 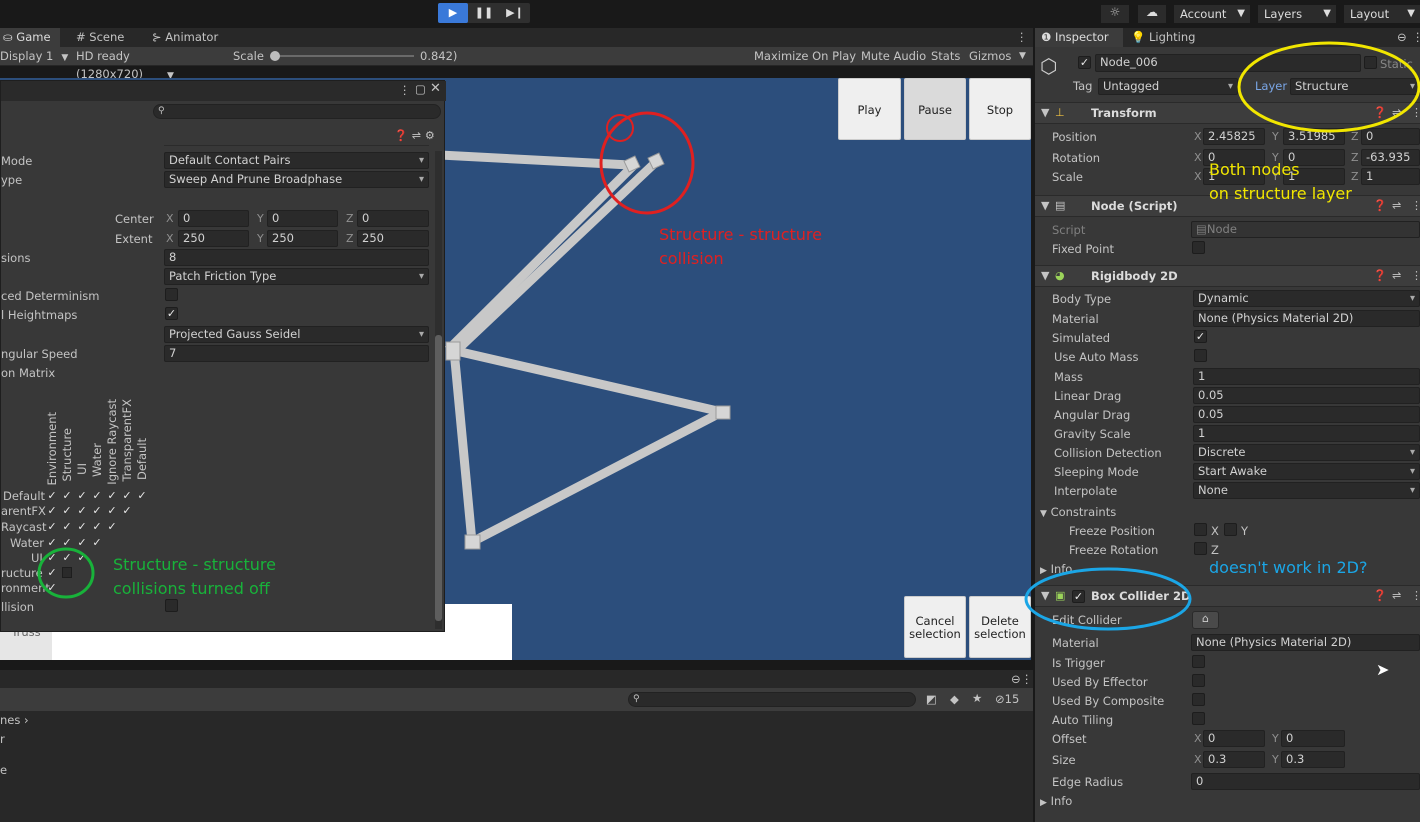 I want to click on red-annotation-line: Structure - structure, so click(x=740, y=234).